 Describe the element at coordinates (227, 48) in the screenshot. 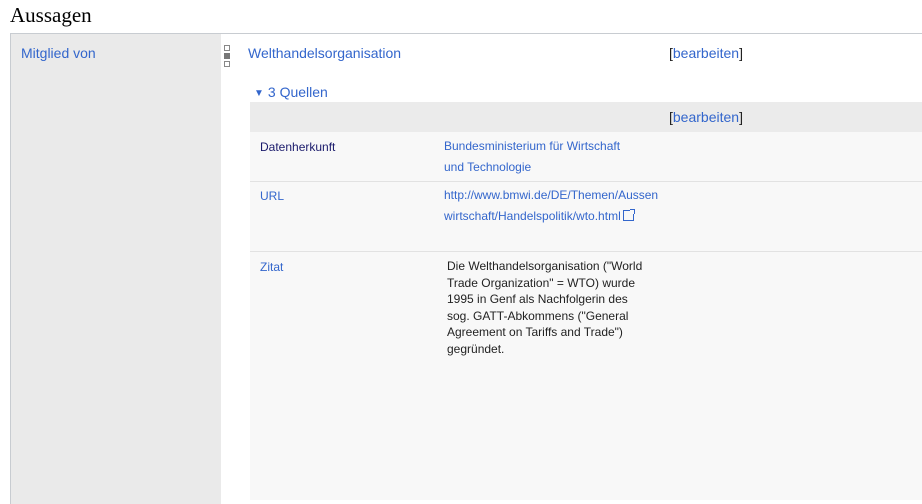

I see `rank-preferred-icon` at that location.